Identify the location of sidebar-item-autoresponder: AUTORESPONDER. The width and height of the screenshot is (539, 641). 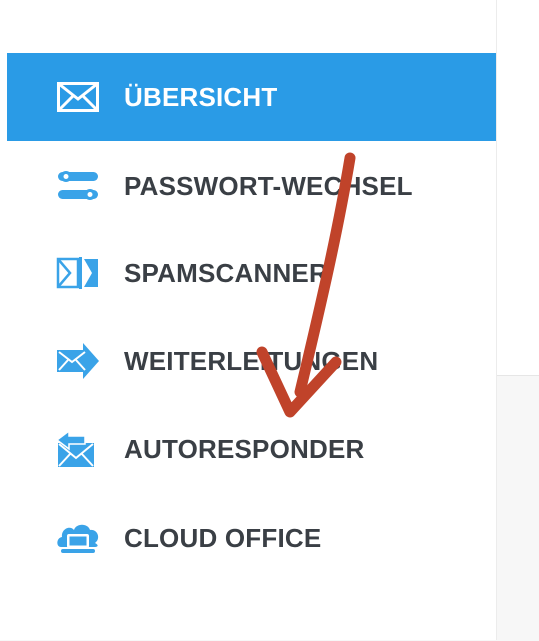
(251, 449).